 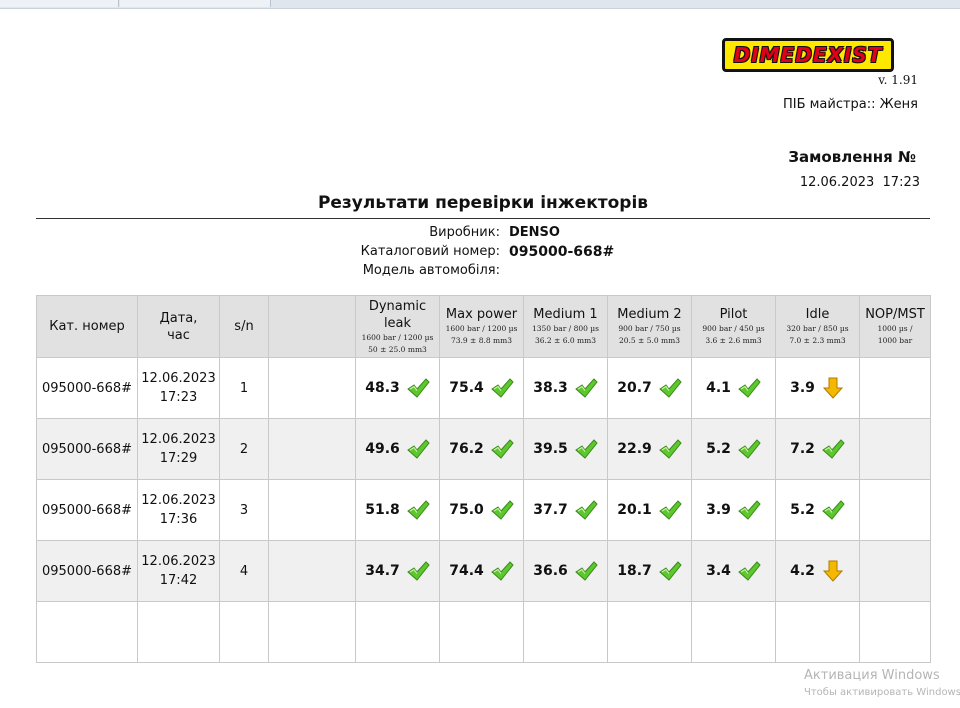 I want to click on measured-value: 49.6, so click(x=382, y=449).